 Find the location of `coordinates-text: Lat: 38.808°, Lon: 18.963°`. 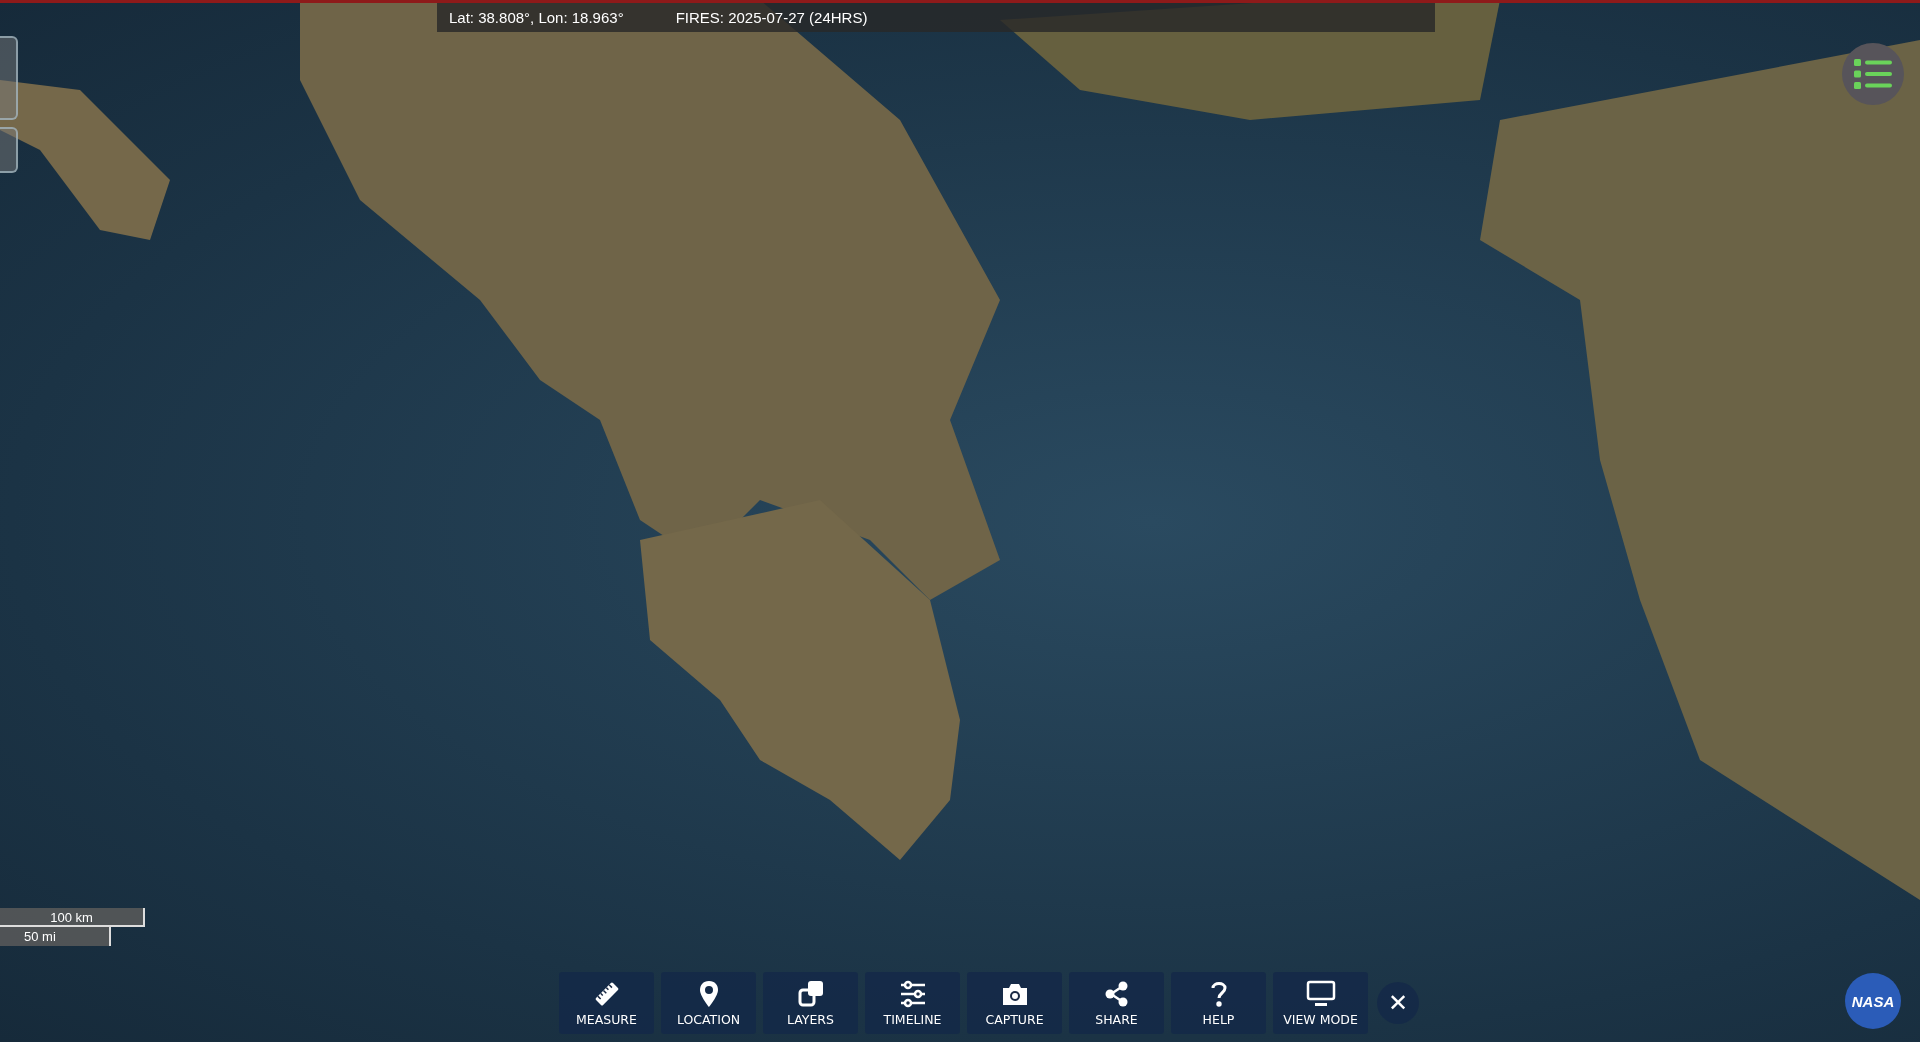

coordinates-text: Lat: 38.808°, Lon: 18.963° is located at coordinates (536, 17).